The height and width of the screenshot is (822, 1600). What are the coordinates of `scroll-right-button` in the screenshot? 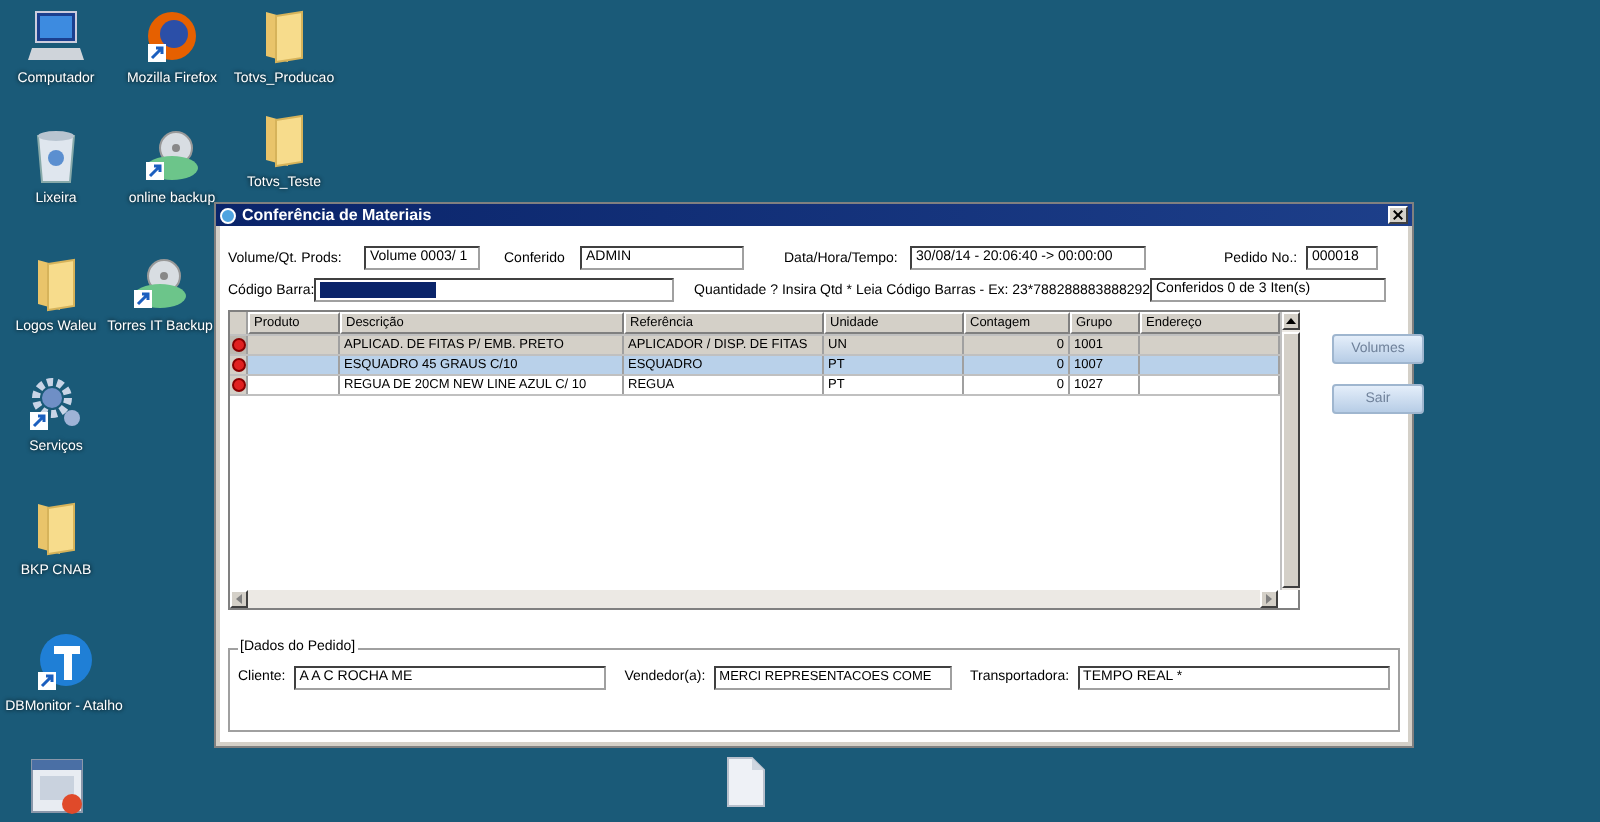 It's located at (1269, 599).